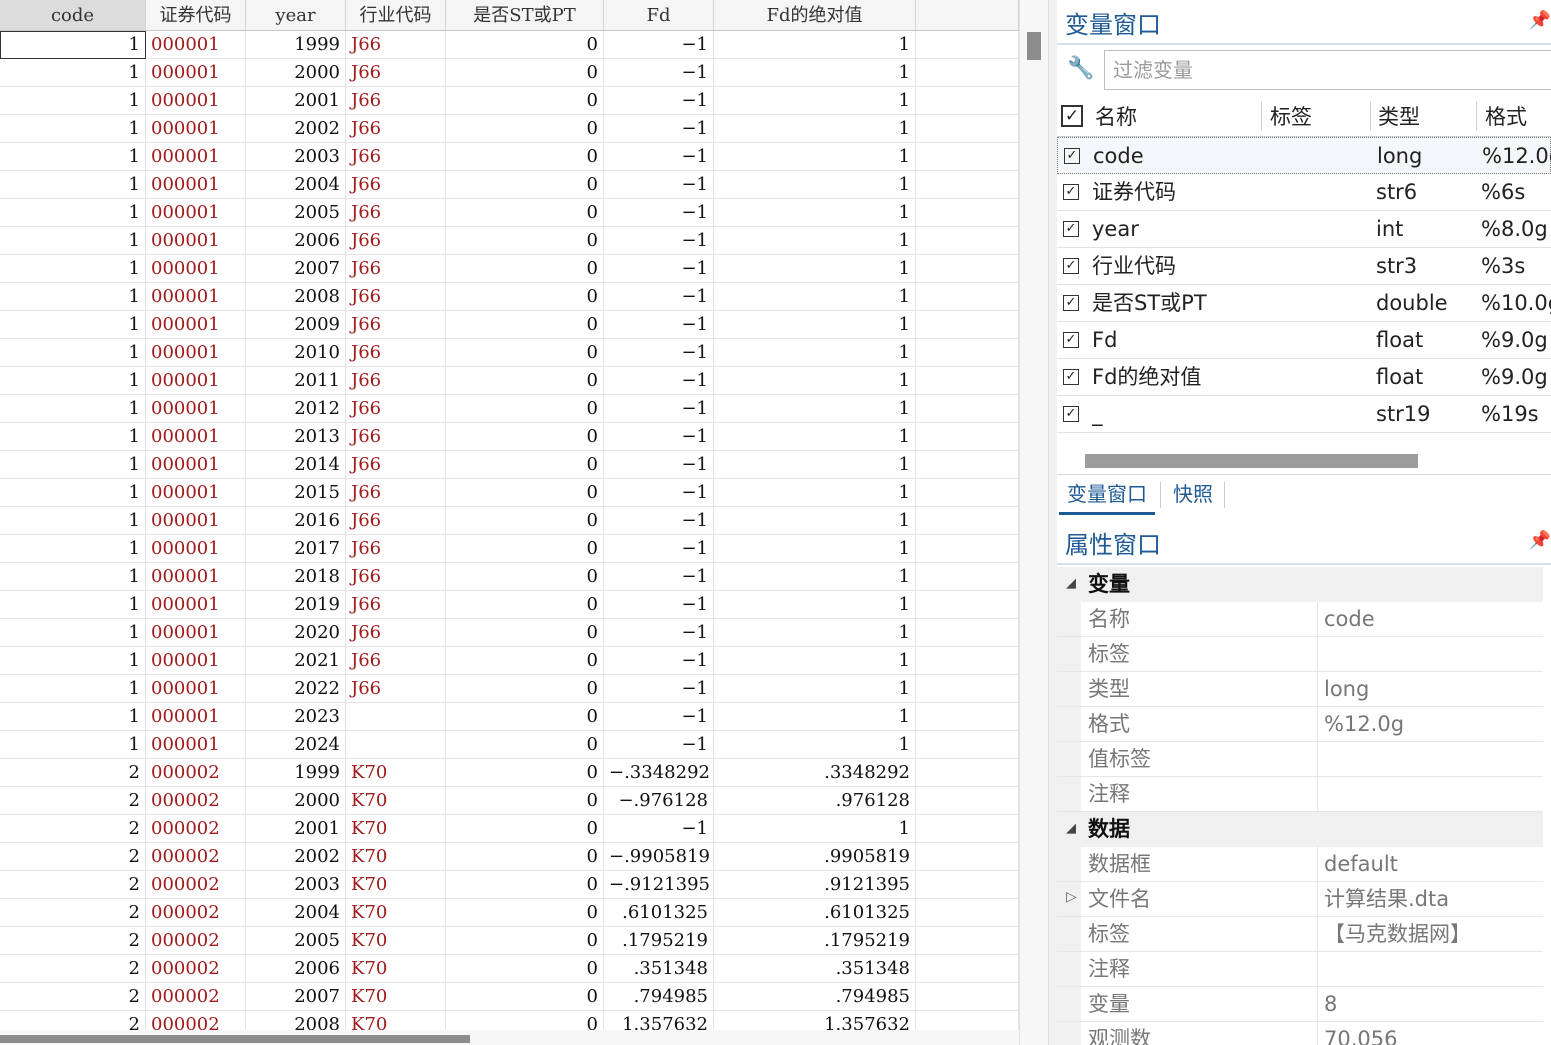 The image size is (1551, 1045). Describe the element at coordinates (1300, 899) in the screenshot. I see `property-row: ▷ 文件名 计算结果.dta` at that location.